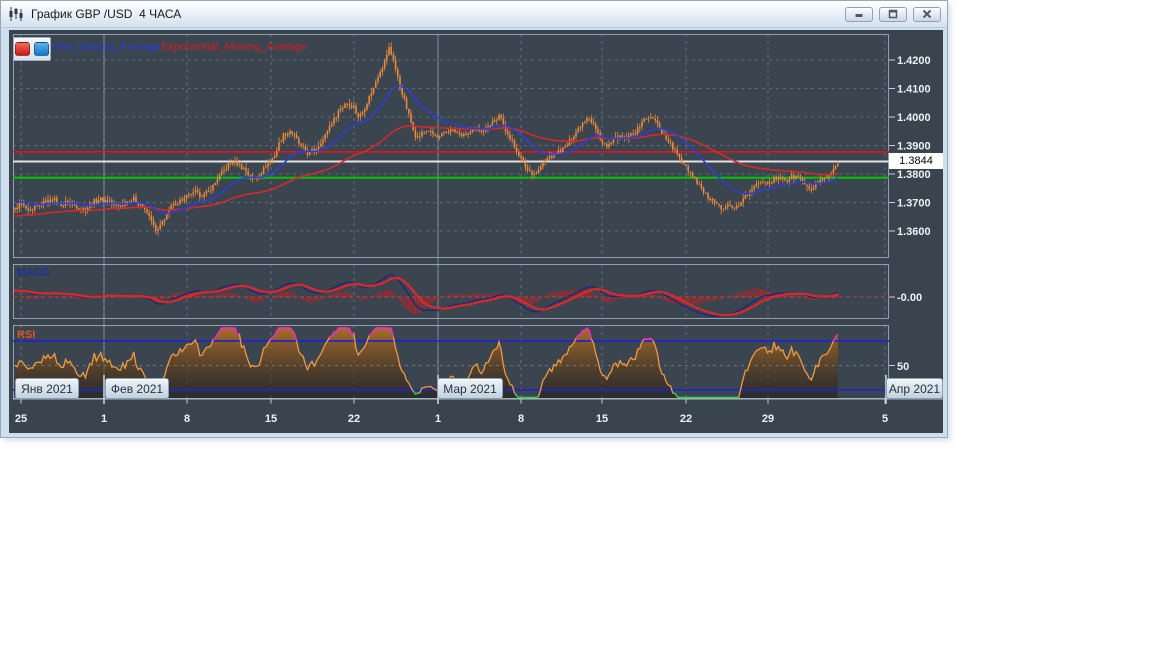  I want to click on price-axis-label: 1.4100, so click(914, 90).